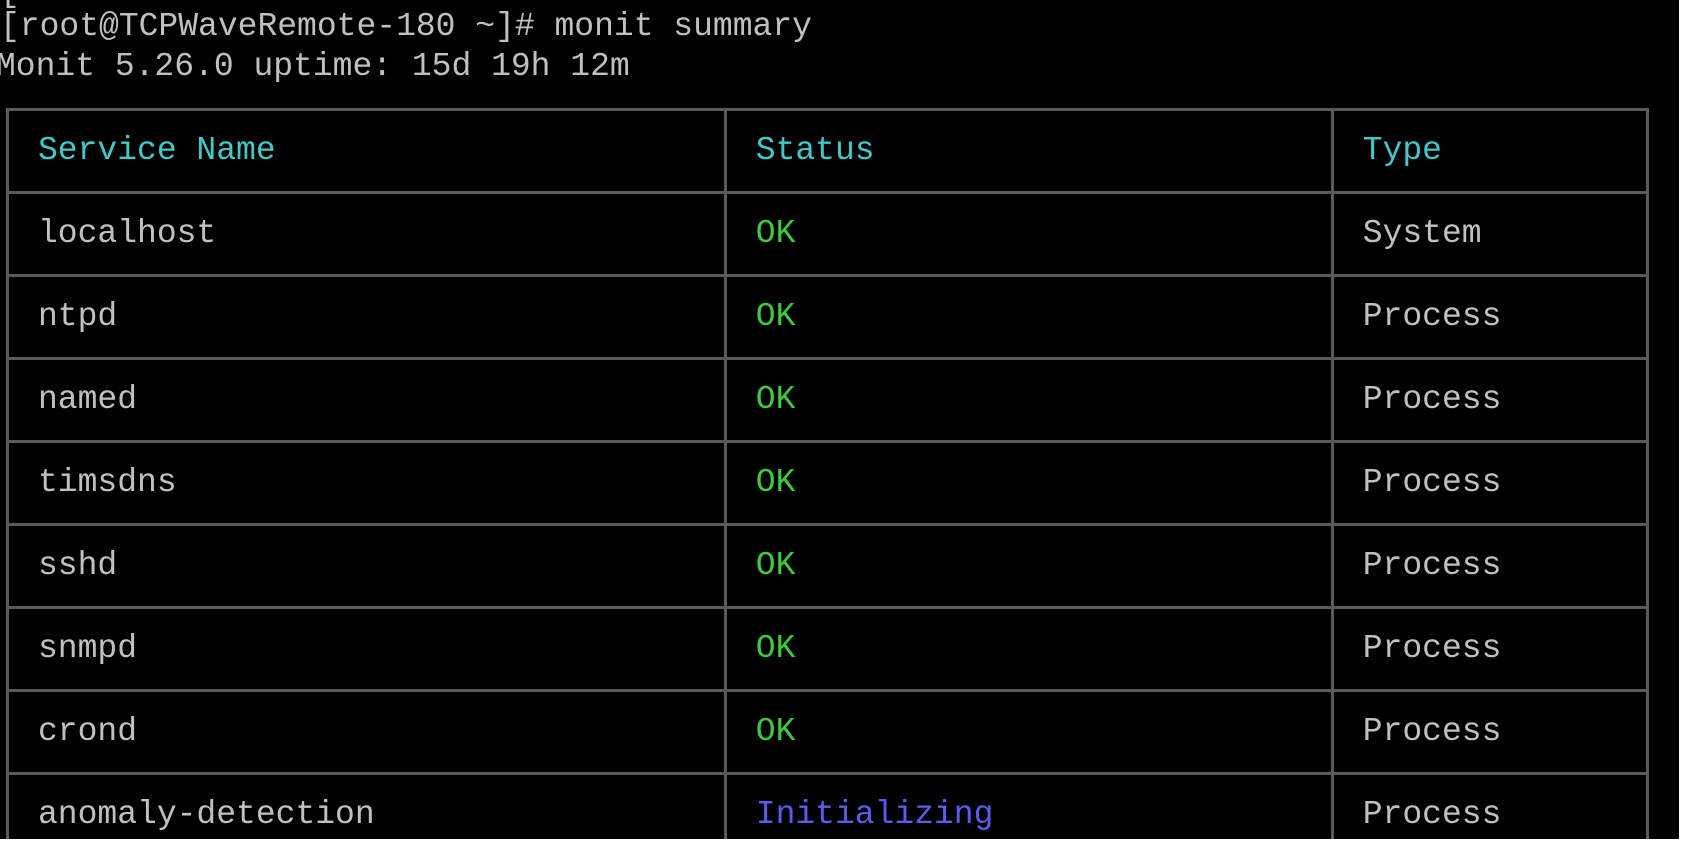 This screenshot has height=847, width=1689. Describe the element at coordinates (1490, 234) in the screenshot. I see `type-cell: System` at that location.